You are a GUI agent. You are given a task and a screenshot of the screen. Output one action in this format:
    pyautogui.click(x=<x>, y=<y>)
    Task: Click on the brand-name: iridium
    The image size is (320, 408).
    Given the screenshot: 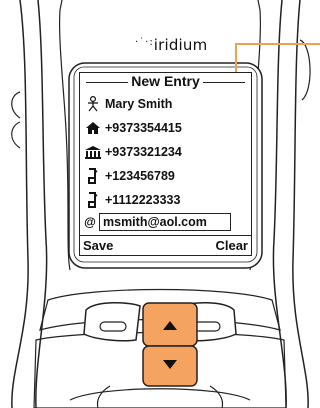 What is the action you would take?
    pyautogui.click(x=180, y=45)
    